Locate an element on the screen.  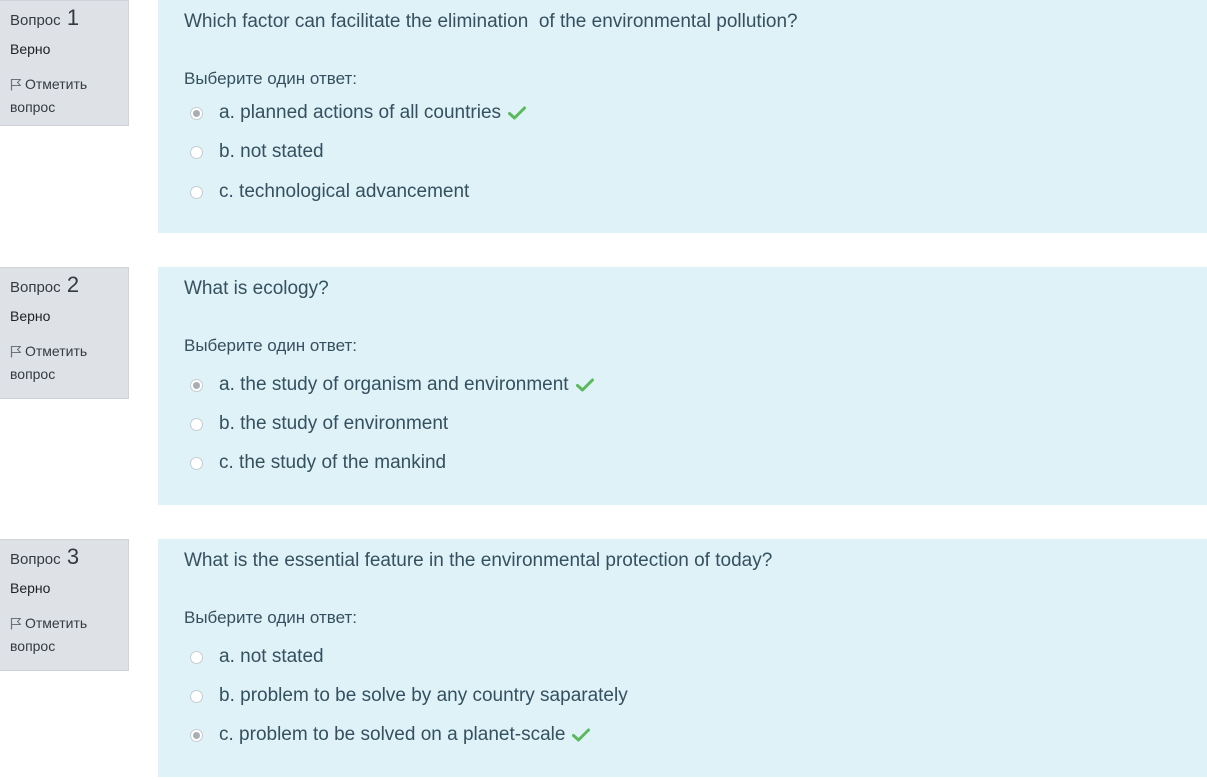
question-number-value: 1 is located at coordinates (73, 17).